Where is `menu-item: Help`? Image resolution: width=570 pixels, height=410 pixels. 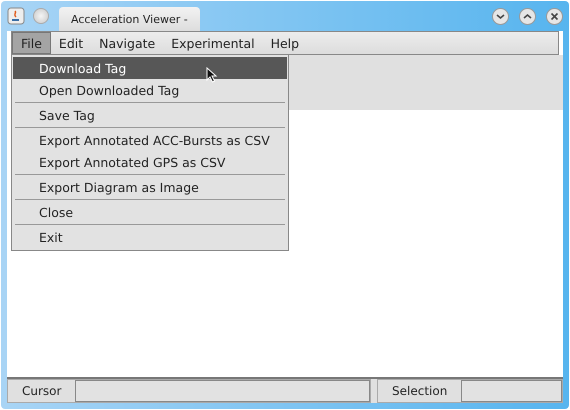
menu-item: Help is located at coordinates (285, 43).